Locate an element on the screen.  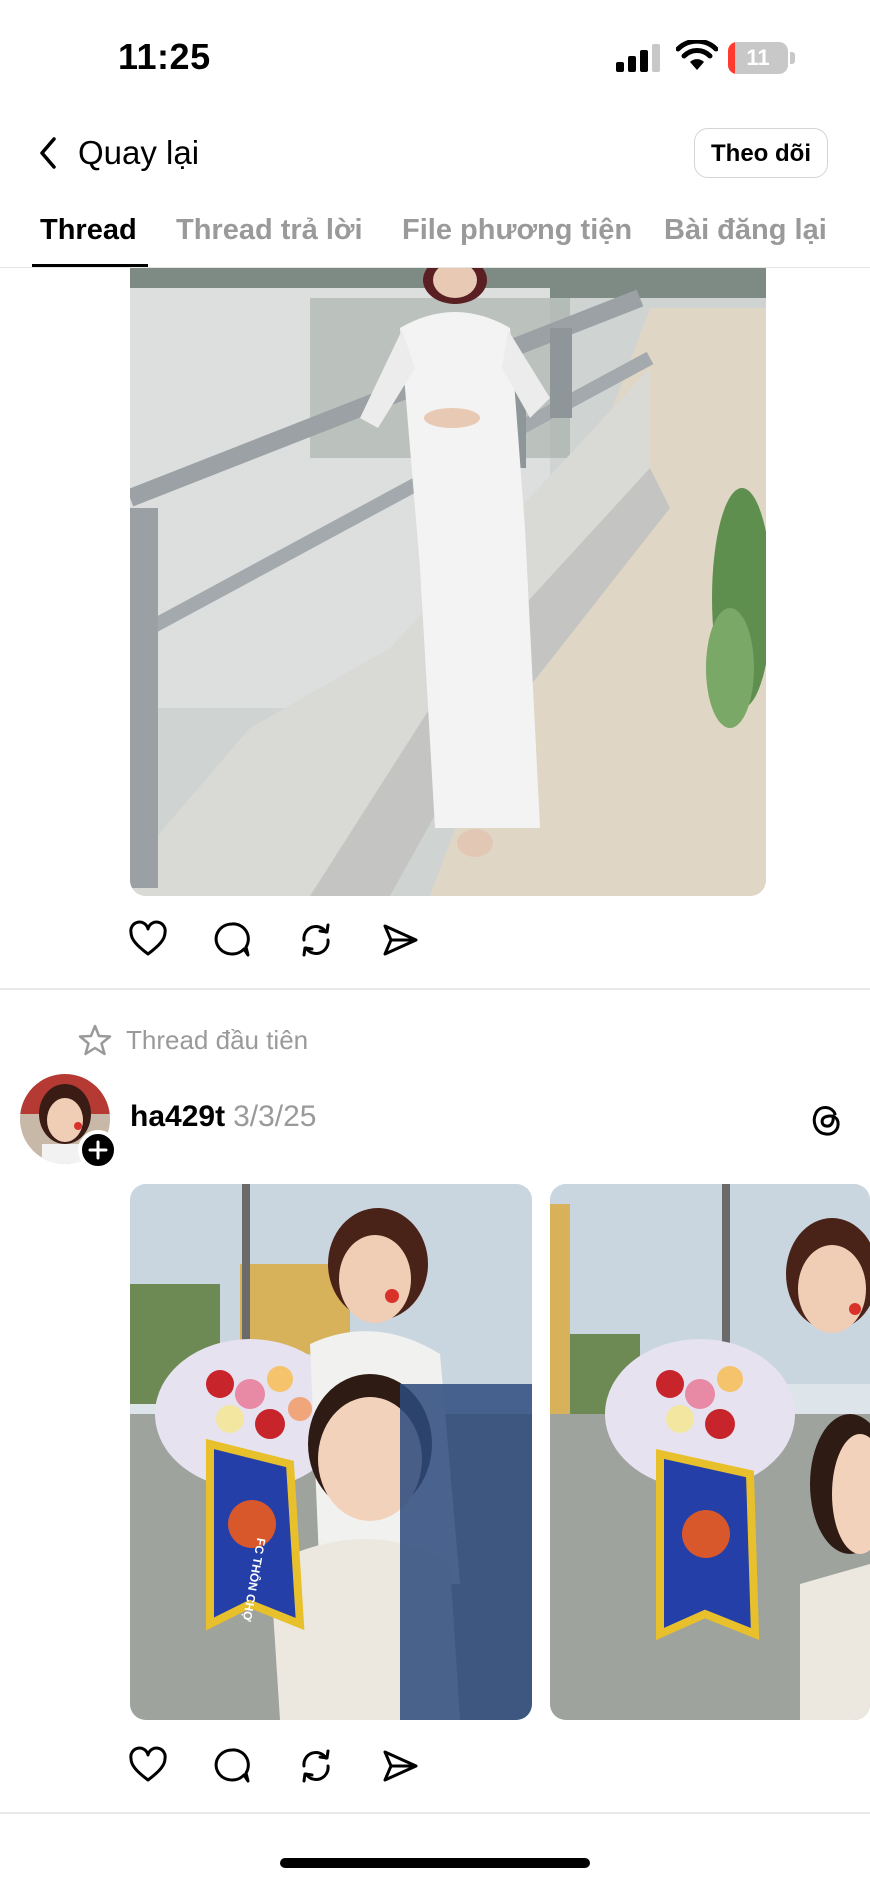
follow-button: Theo dõi is located at coordinates (761, 153).